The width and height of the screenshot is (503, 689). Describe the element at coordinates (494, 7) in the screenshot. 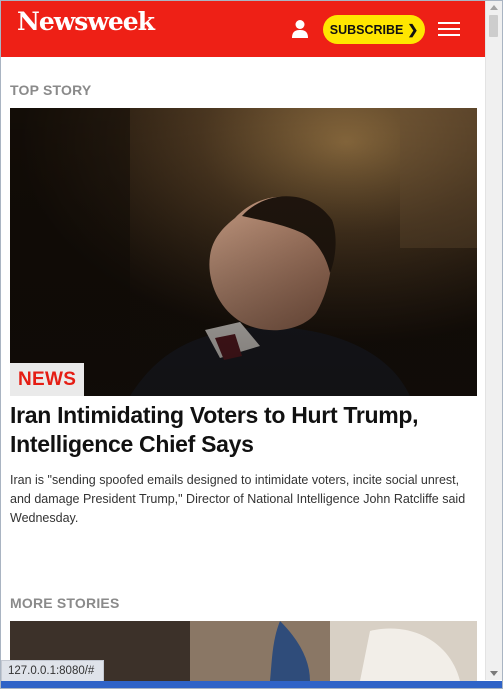

I see `scroll-up-arrow-icon` at that location.